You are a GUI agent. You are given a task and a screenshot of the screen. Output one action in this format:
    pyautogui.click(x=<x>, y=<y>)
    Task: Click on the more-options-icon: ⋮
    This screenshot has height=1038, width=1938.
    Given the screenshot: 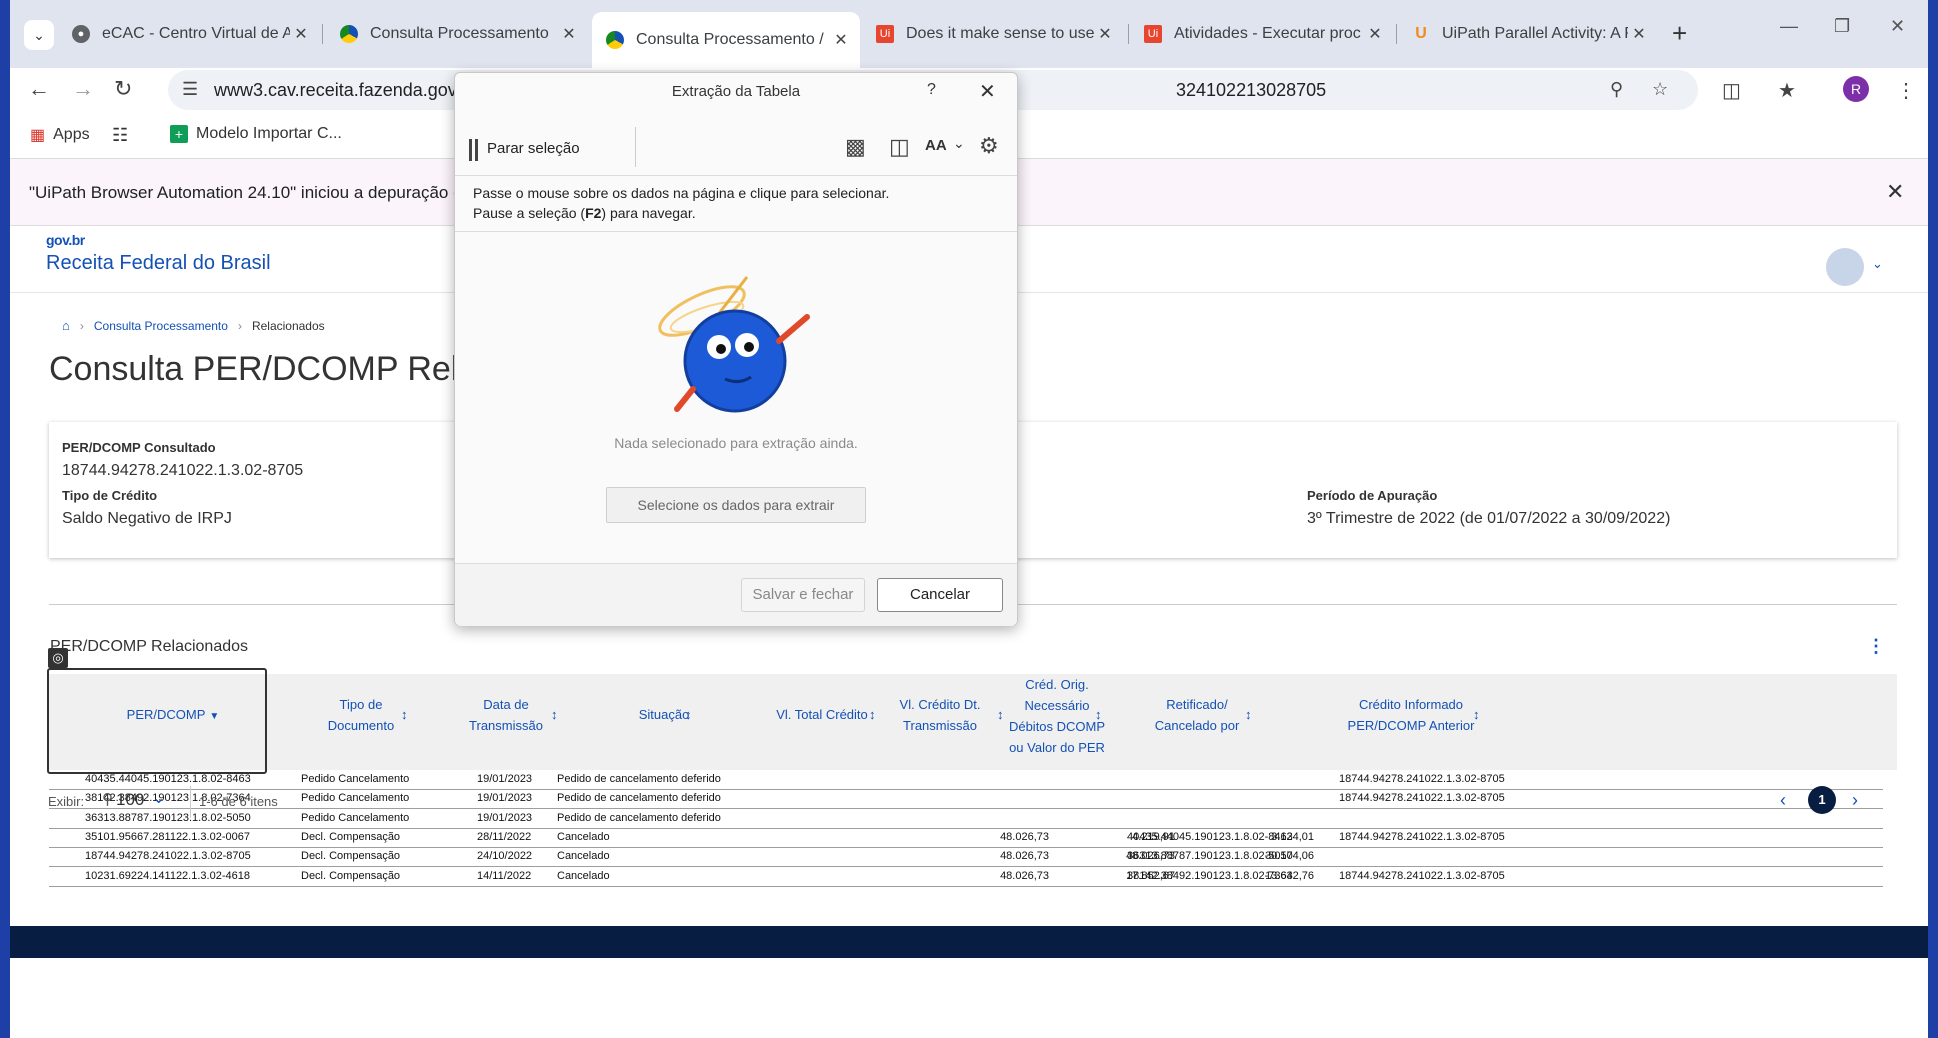 What is the action you would take?
    pyautogui.click(x=1876, y=646)
    